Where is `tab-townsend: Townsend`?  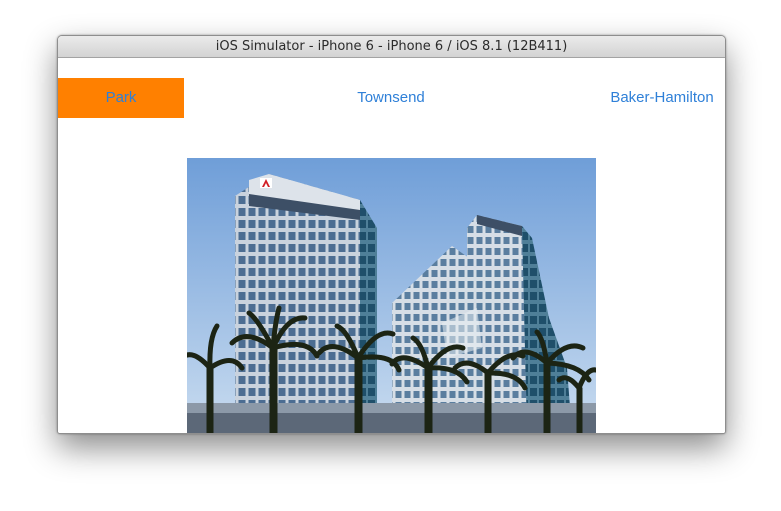
tab-townsend: Townsend is located at coordinates (391, 98).